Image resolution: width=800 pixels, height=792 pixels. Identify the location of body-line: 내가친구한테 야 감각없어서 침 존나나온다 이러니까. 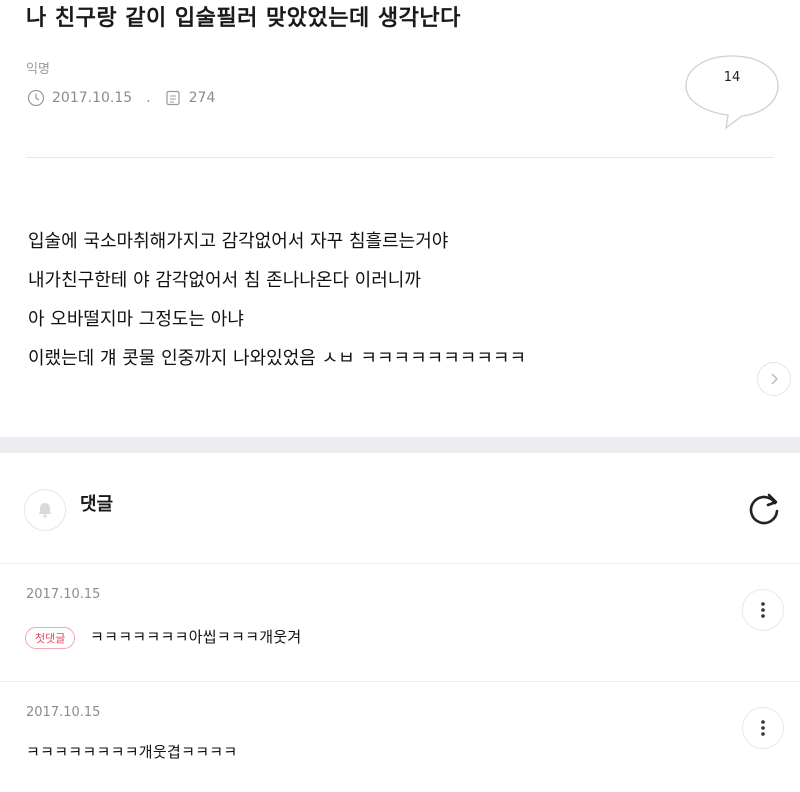
(224, 280).